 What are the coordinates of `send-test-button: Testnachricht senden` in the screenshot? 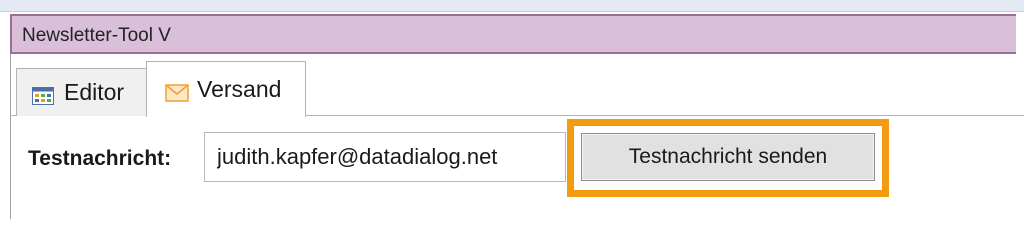 It's located at (728, 157).